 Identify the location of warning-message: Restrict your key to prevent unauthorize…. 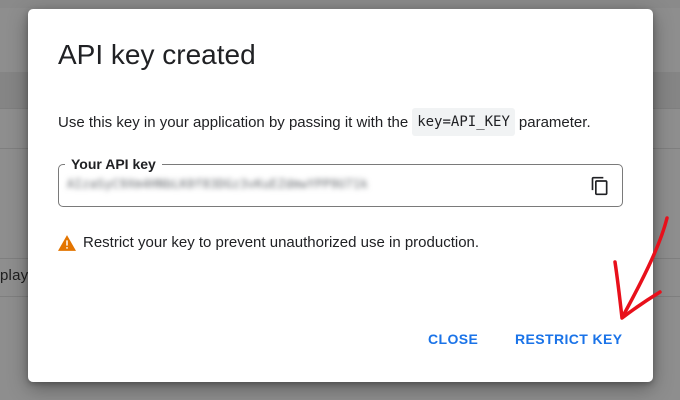
(268, 242).